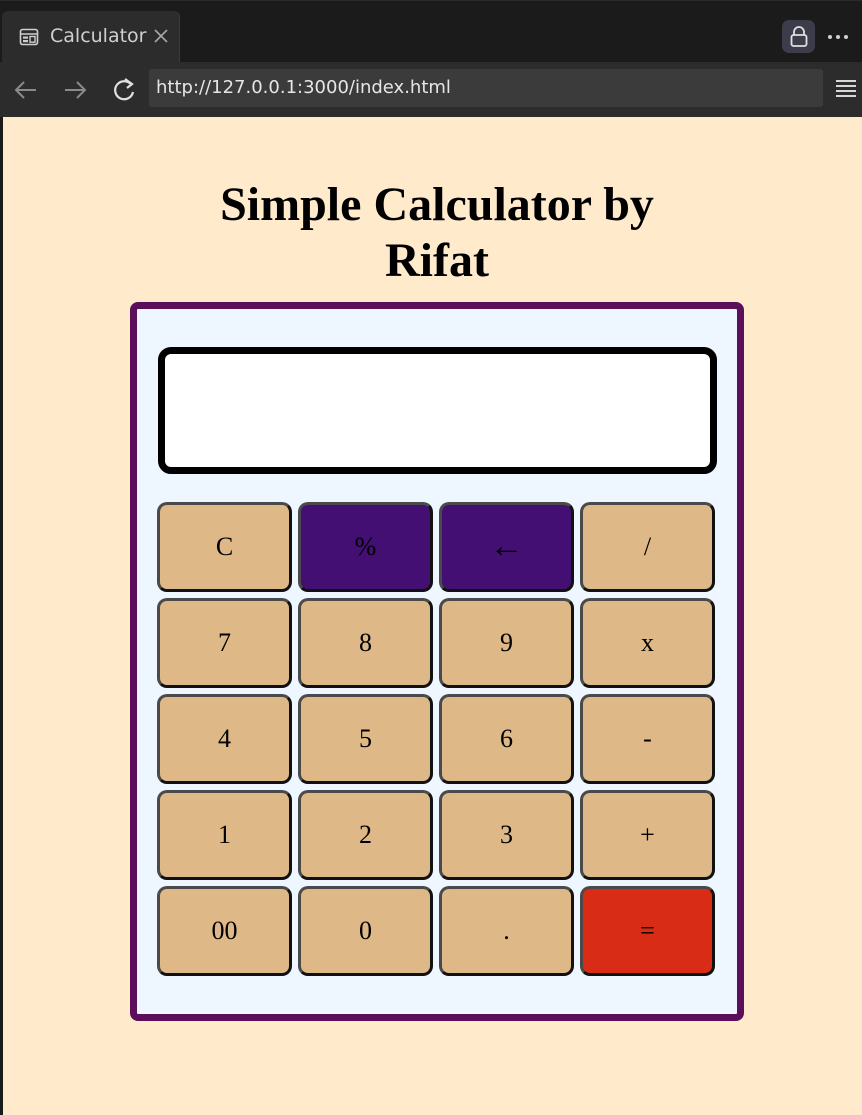 This screenshot has width=862, height=1115. I want to click on multiply-button: x, so click(647, 643).